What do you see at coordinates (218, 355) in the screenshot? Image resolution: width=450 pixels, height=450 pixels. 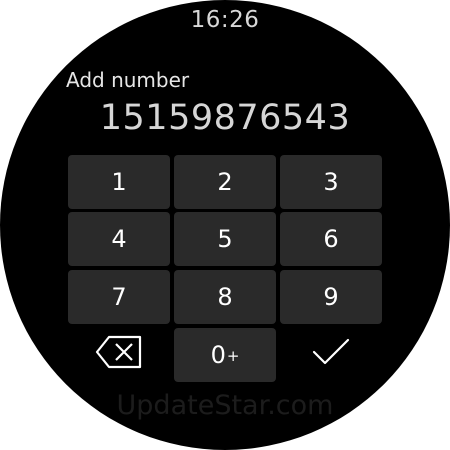 I see `key-0-label: 0` at bounding box center [218, 355].